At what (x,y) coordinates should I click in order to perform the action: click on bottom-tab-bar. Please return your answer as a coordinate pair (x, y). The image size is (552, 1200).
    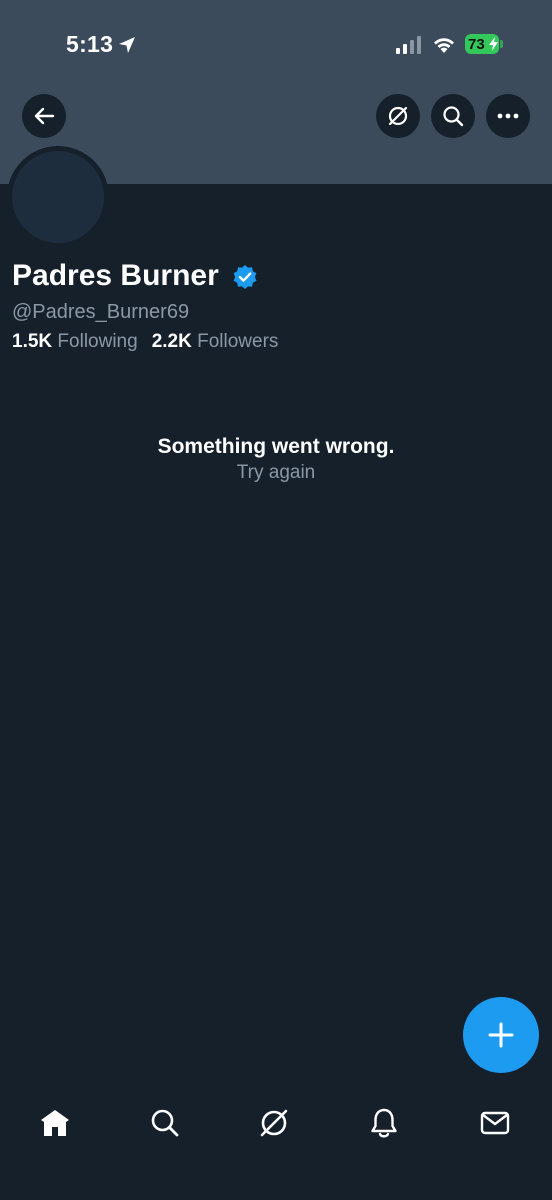
    Looking at the image, I should click on (276, 1142).